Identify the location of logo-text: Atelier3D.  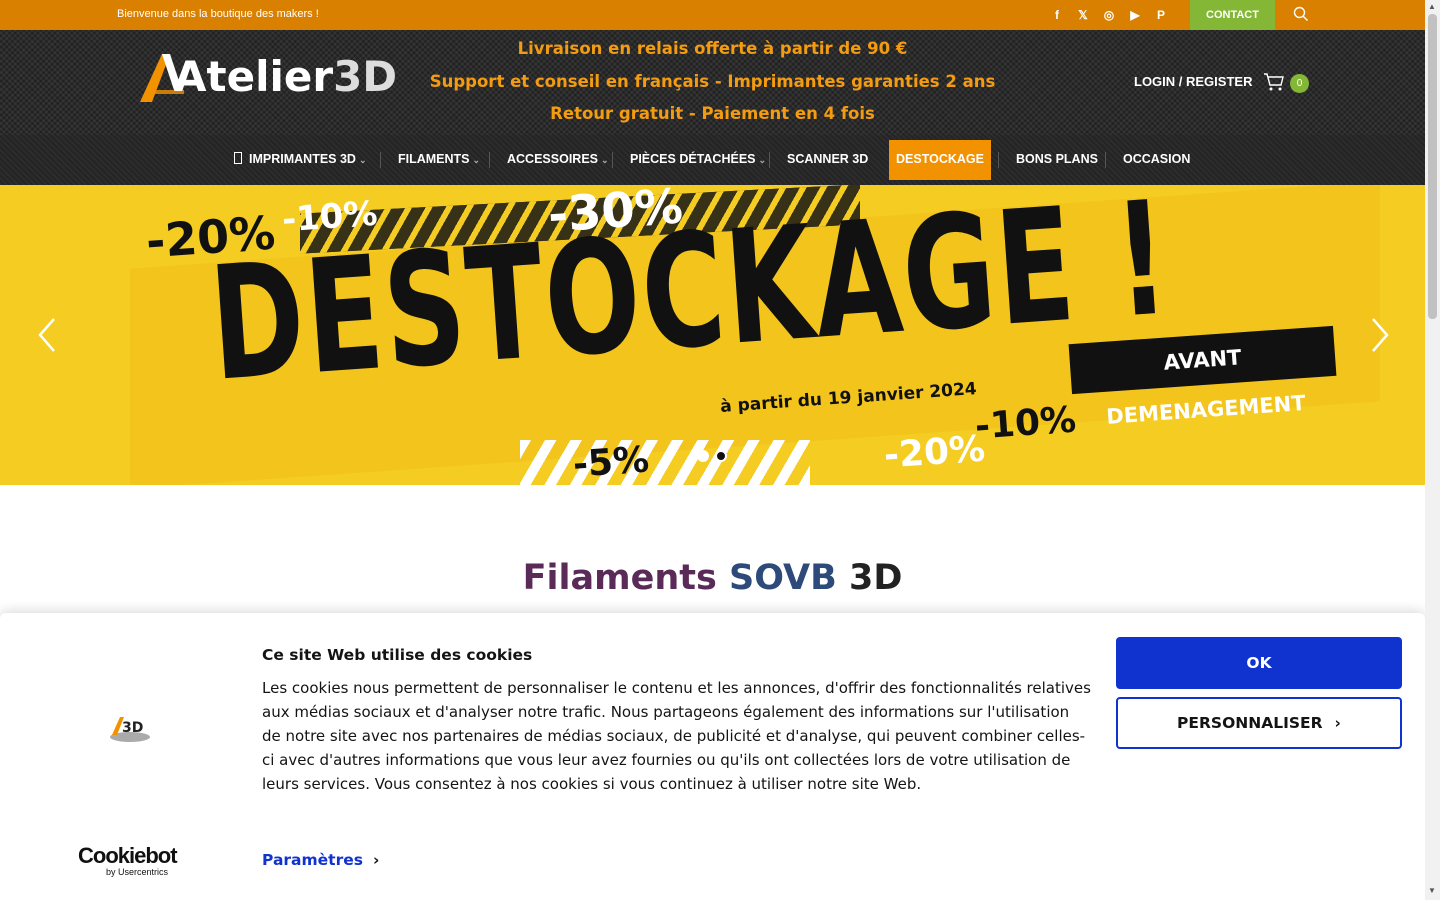
(282, 76).